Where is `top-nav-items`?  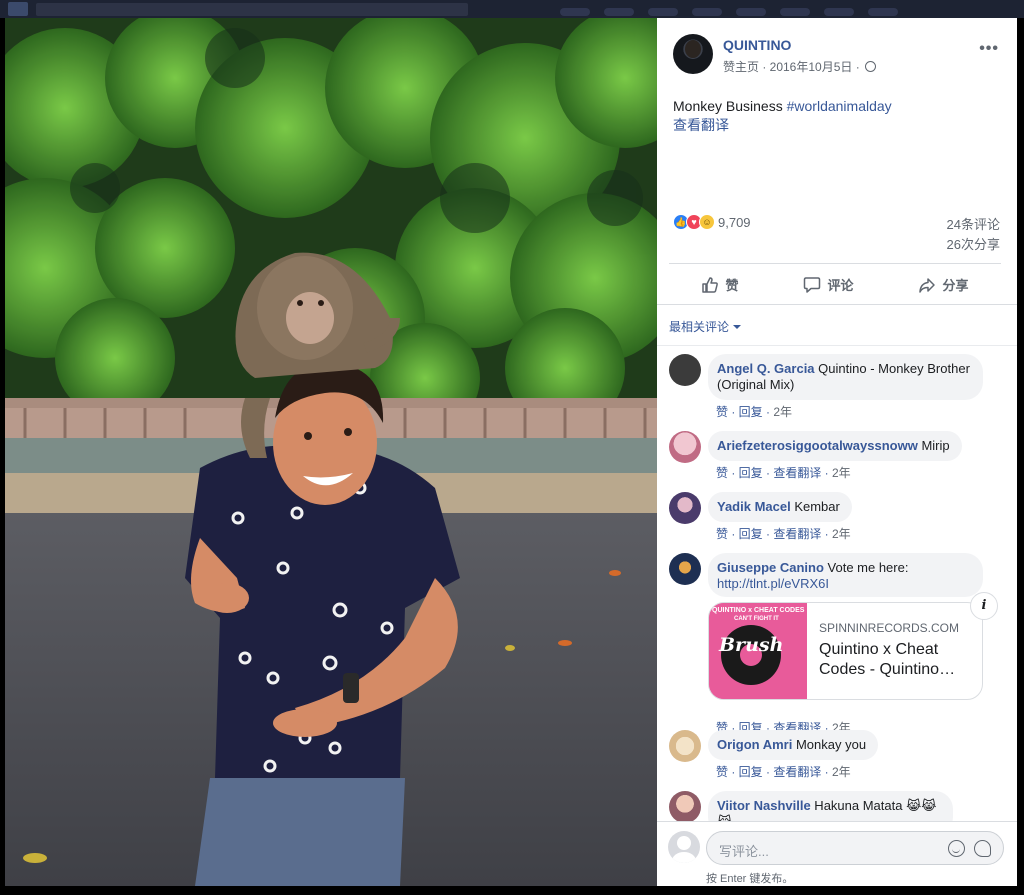
top-nav-items is located at coordinates (780, 9).